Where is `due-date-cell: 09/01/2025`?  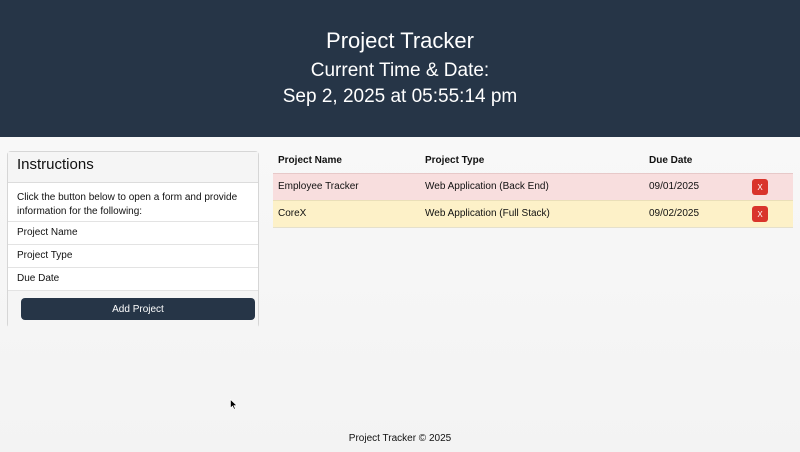 due-date-cell: 09/01/2025 is located at coordinates (674, 186).